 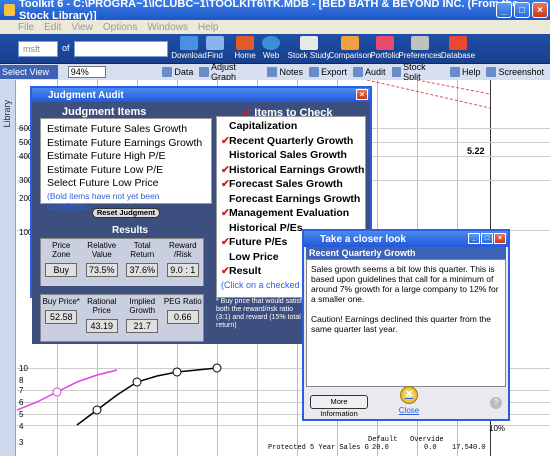 I want to click on judgment-audit-titlebar: Judgment Audit ×, so click(x=201, y=95).